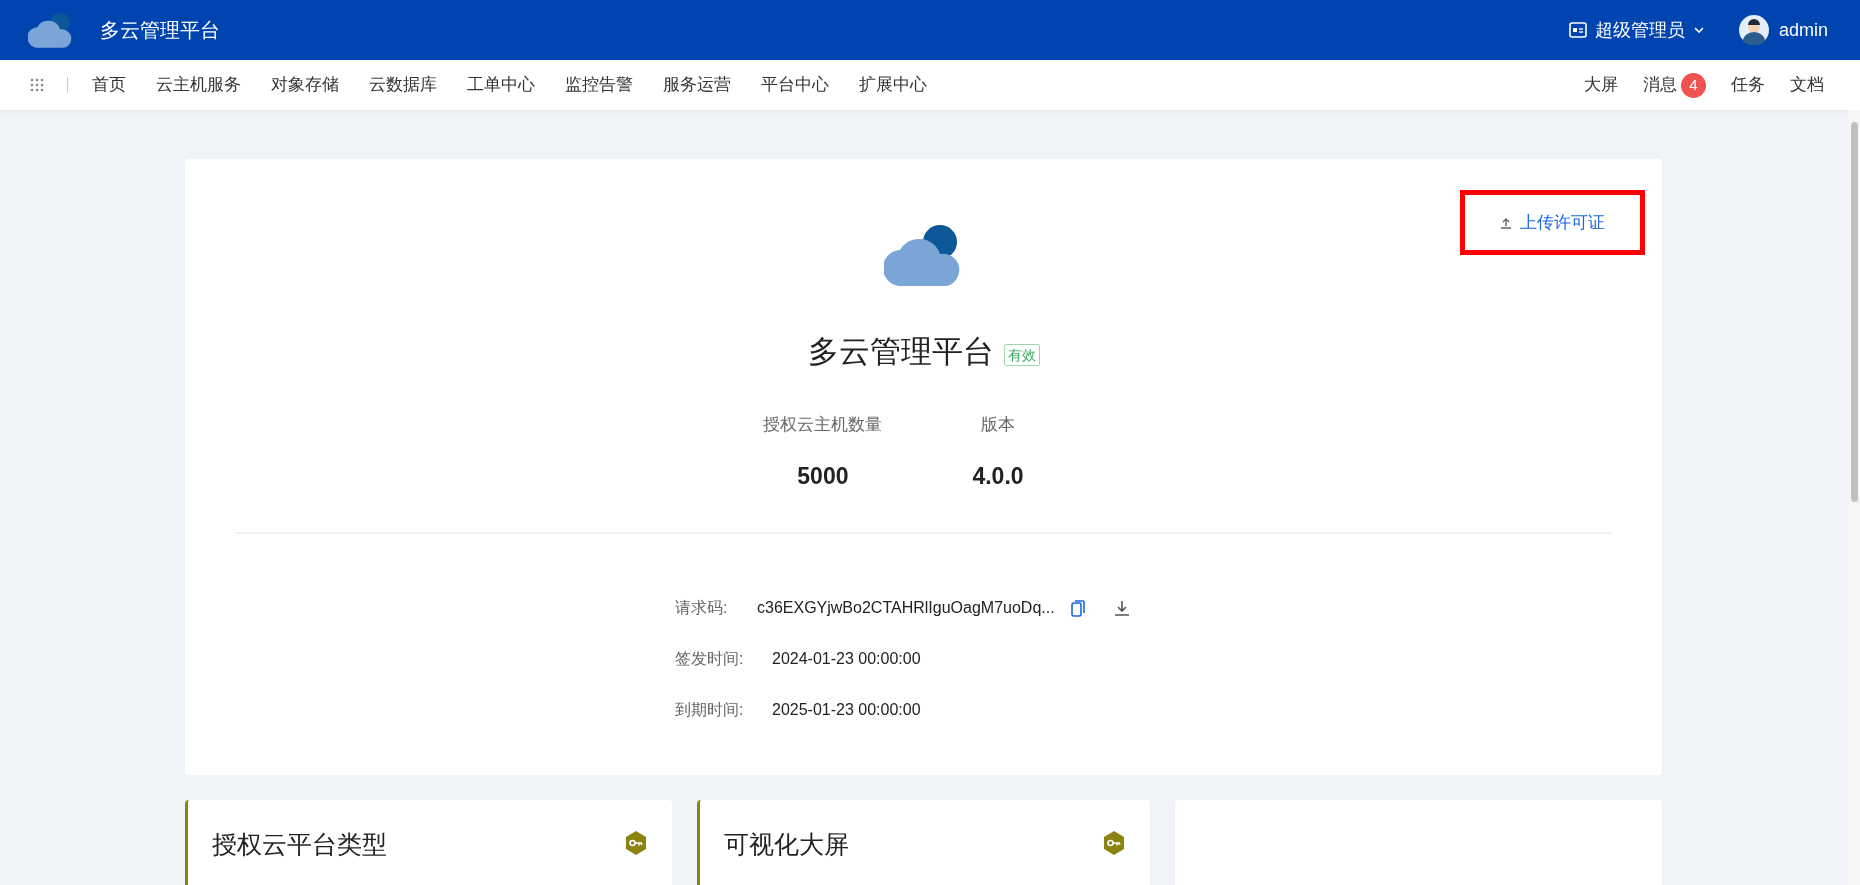 The width and height of the screenshot is (1860, 885). What do you see at coordinates (1698, 30) in the screenshot?
I see `chevron-down-icon` at bounding box center [1698, 30].